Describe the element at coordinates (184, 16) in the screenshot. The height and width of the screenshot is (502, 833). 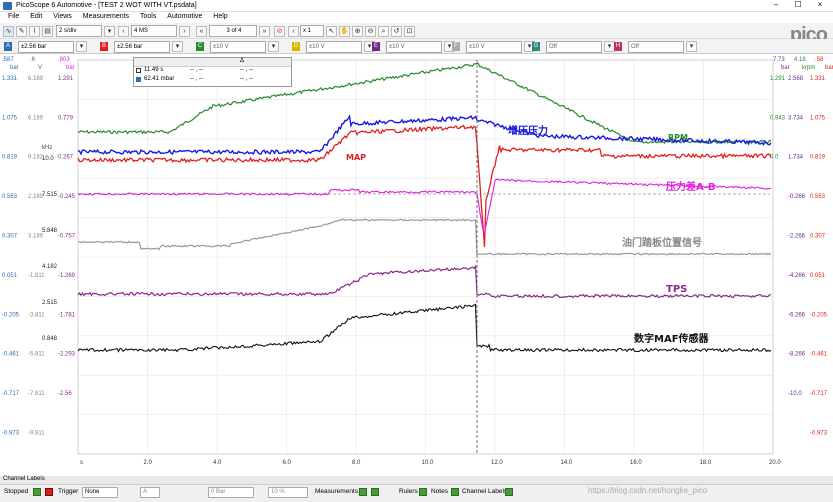
I see `menu-automotive: Automotive` at that location.